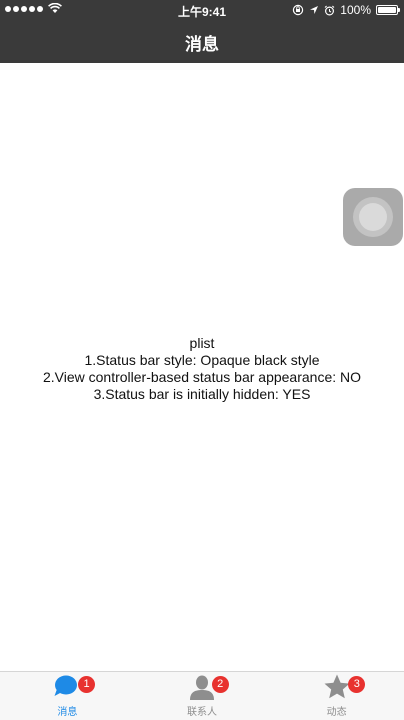  What do you see at coordinates (336, 712) in the screenshot?
I see `tab-label: 动态` at bounding box center [336, 712].